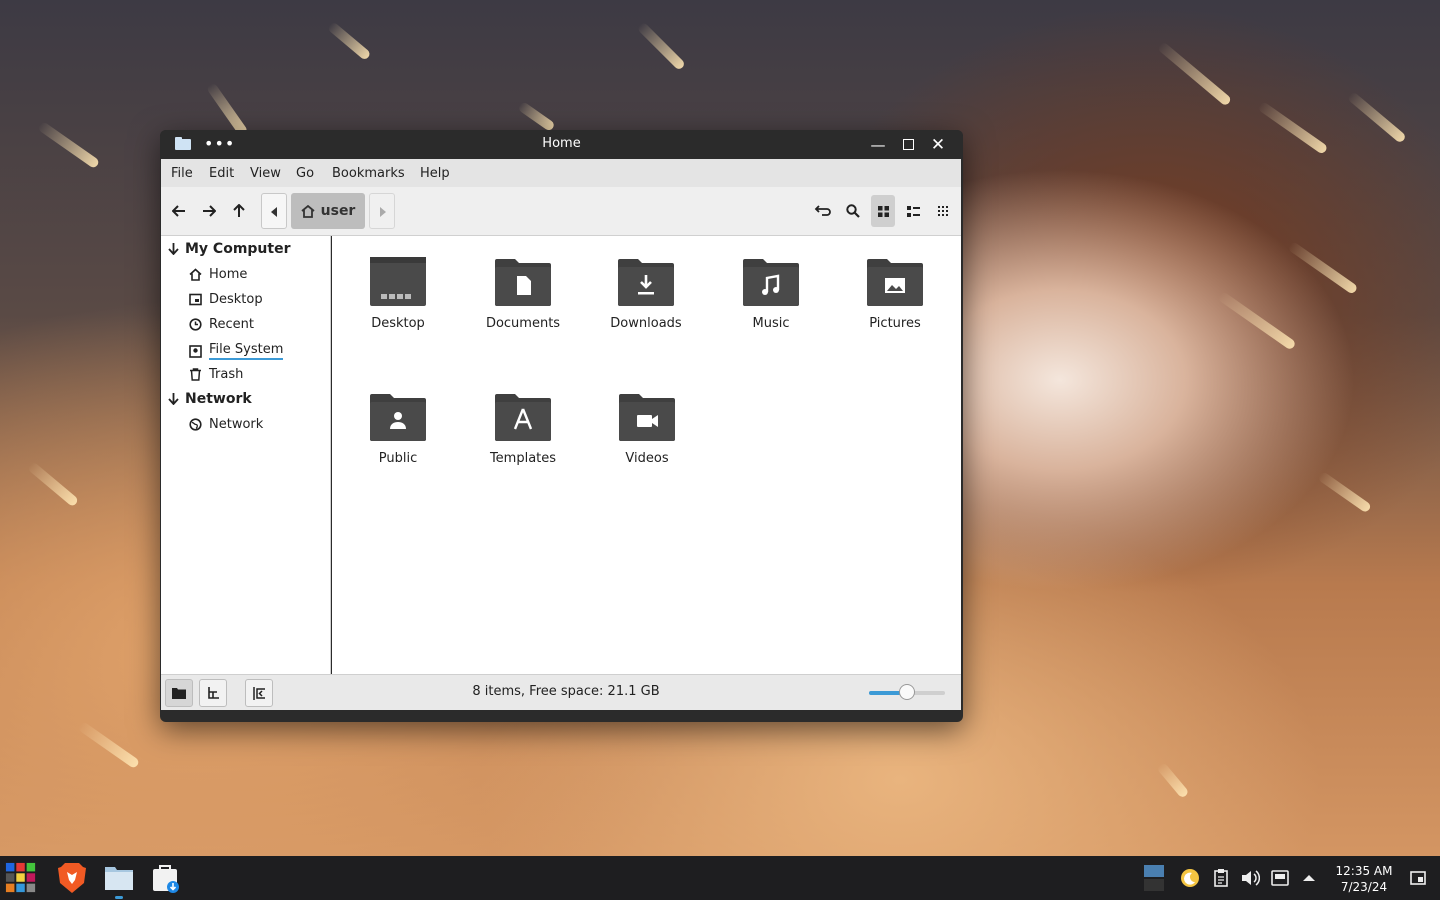 The image size is (1440, 900). Describe the element at coordinates (305, 173) in the screenshot. I see `menu-go: Go` at that location.